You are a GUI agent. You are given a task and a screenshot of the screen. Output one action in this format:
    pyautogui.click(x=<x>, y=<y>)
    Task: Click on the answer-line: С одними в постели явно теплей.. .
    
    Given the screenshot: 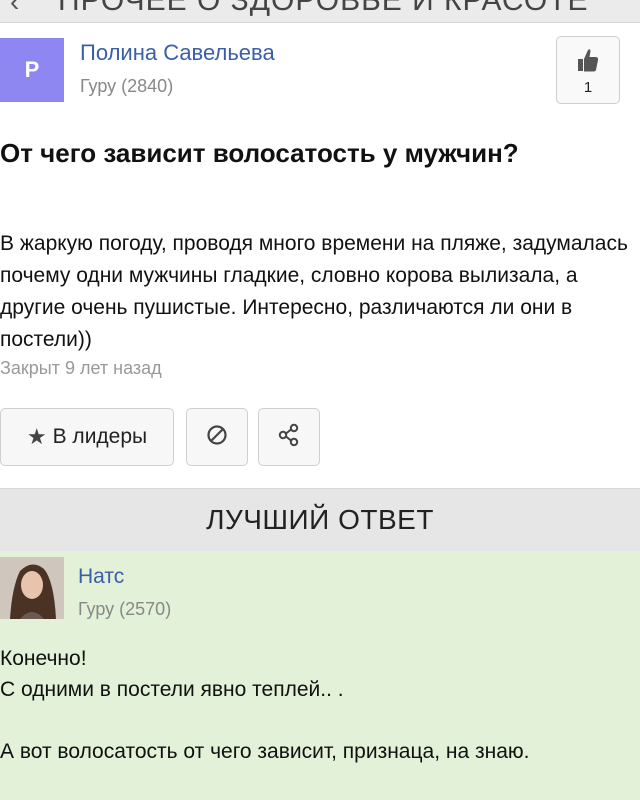 What is the action you would take?
    pyautogui.click(x=172, y=689)
    